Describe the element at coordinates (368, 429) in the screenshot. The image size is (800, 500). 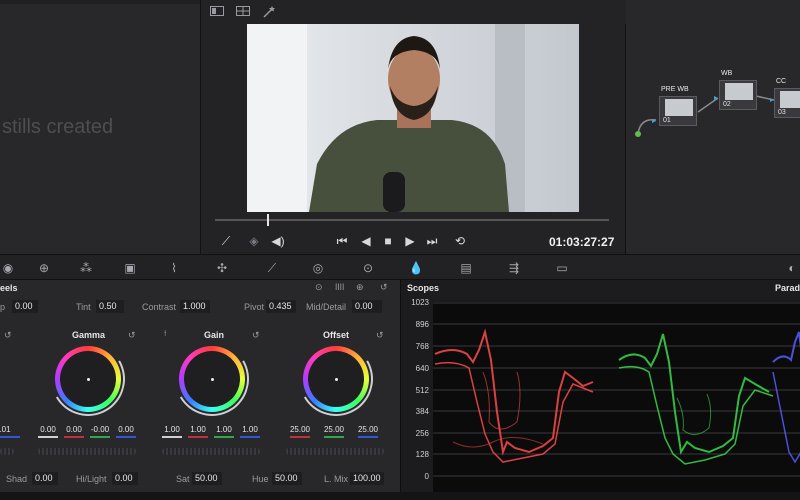
I see `offset-blue-value: 25.00` at that location.